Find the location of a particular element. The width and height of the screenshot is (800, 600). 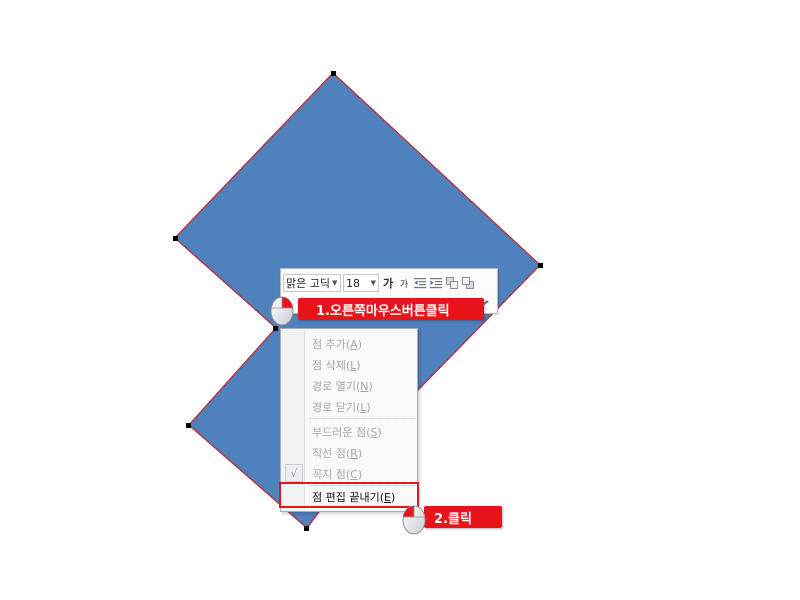

menu-item-open-path: 경로 열기(N) is located at coordinates (349, 385).